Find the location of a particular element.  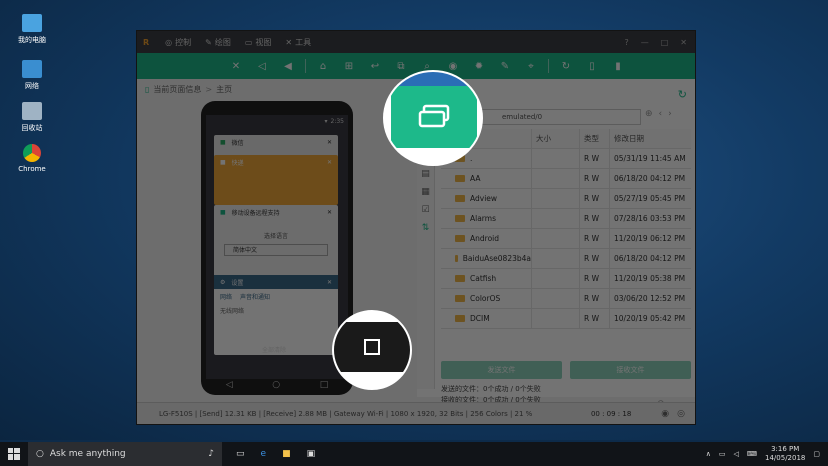

start-button is located at coordinates (14, 454).